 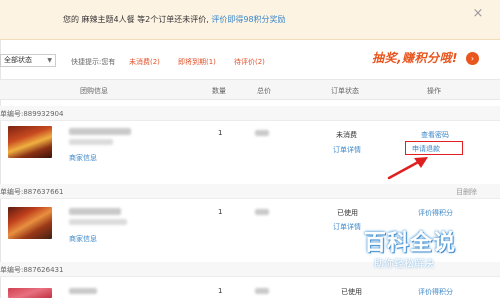 What do you see at coordinates (466, 192) in the screenshot?
I see `delete-order-link: 目删除` at bounding box center [466, 192].